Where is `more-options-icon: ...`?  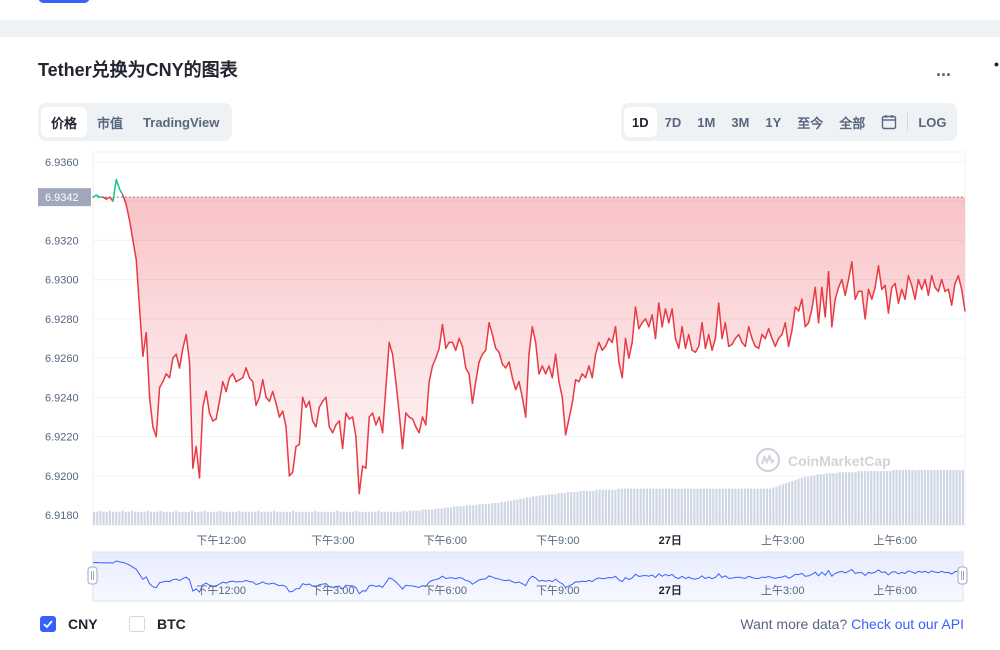 more-options-icon: ... is located at coordinates (943, 70).